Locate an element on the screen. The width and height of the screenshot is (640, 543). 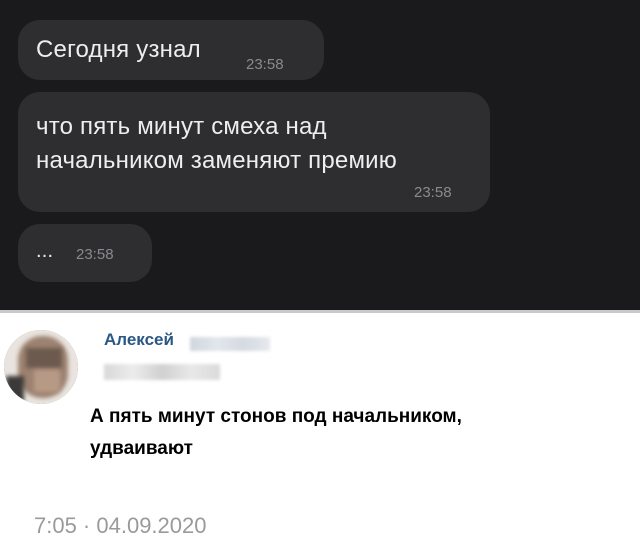
comment-text-line-2: удваивают is located at coordinates (141, 448).